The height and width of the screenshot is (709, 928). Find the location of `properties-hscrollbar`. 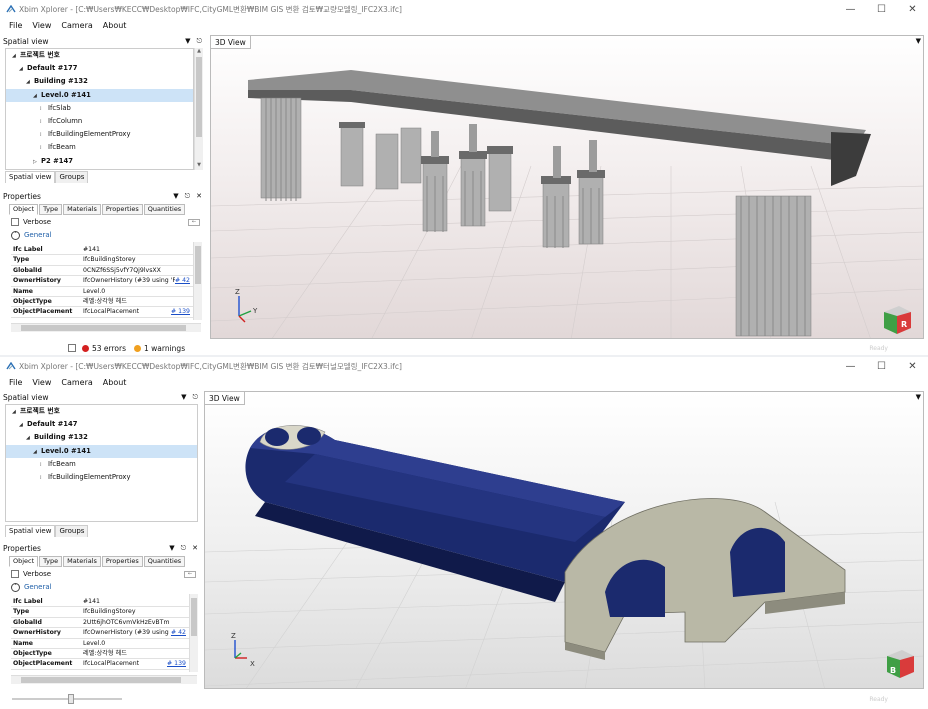

properties-hscrollbar is located at coordinates (106, 327).